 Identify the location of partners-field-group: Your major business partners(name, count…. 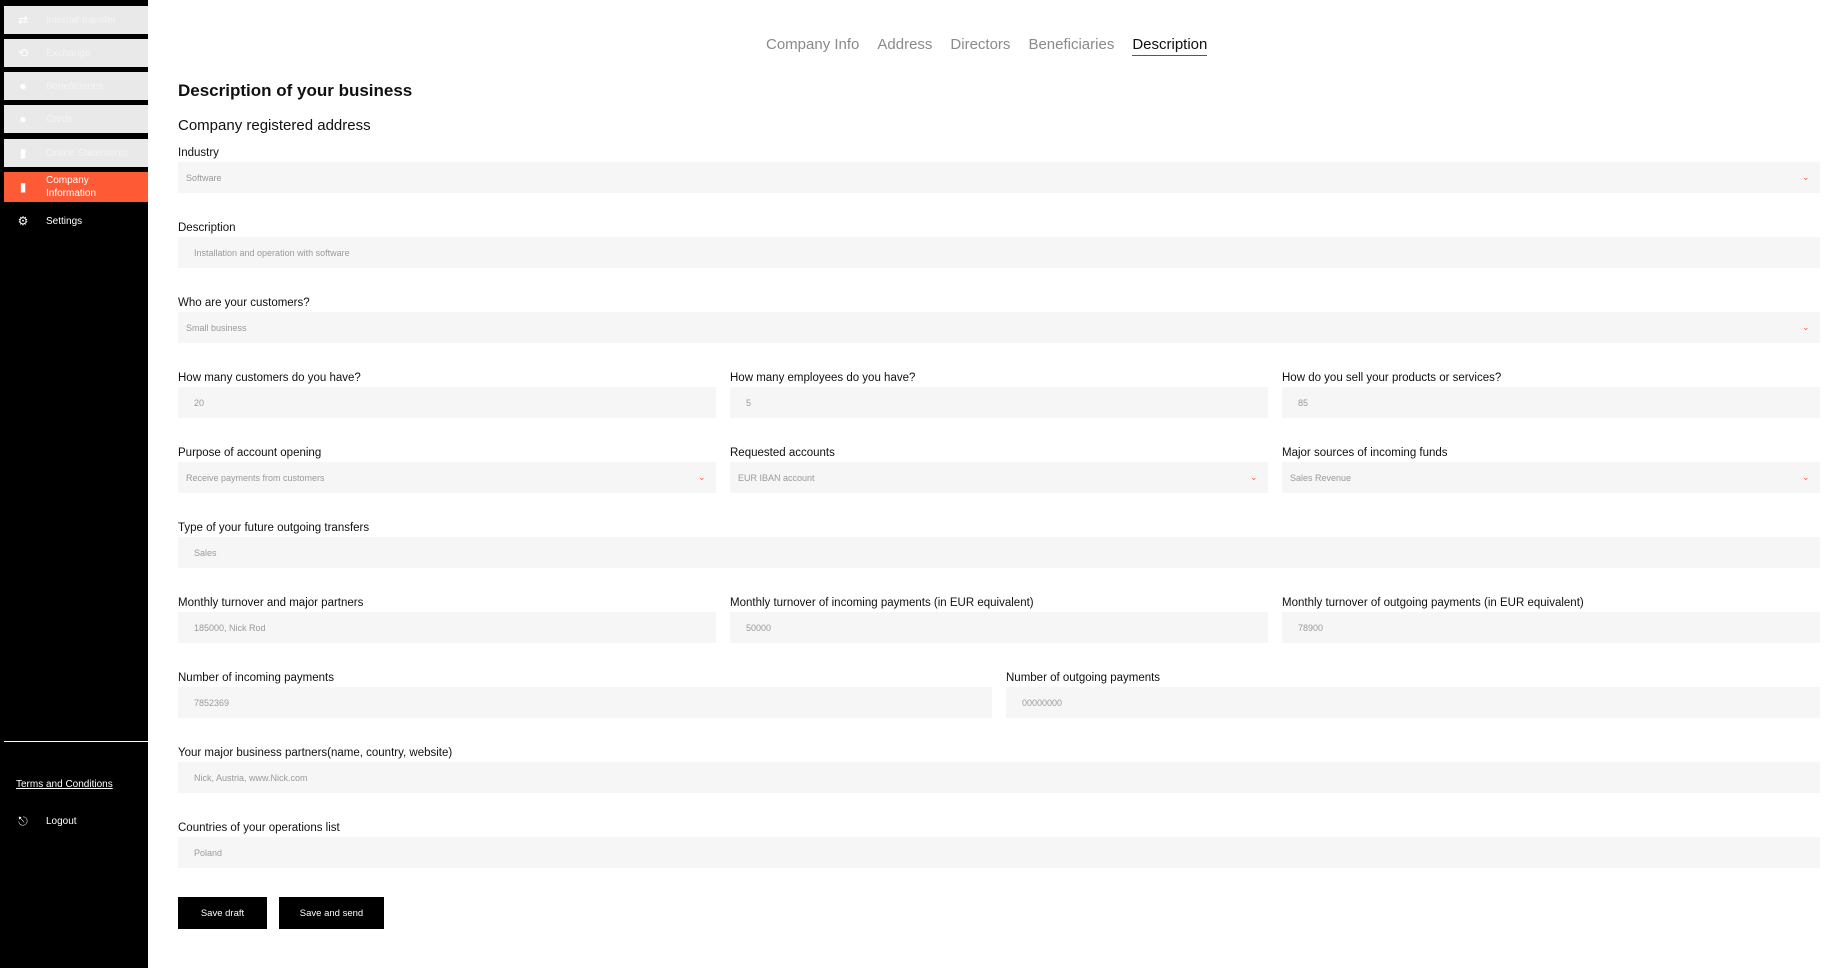
(999, 769).